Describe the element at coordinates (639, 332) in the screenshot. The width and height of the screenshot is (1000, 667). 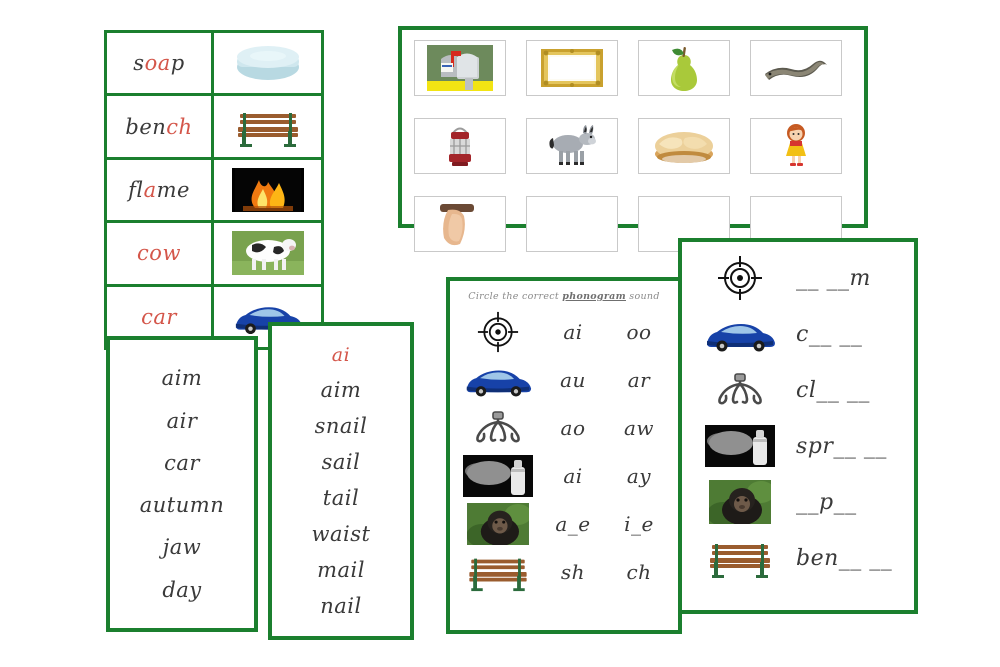
I see `phonogram-option-right: oo` at that location.